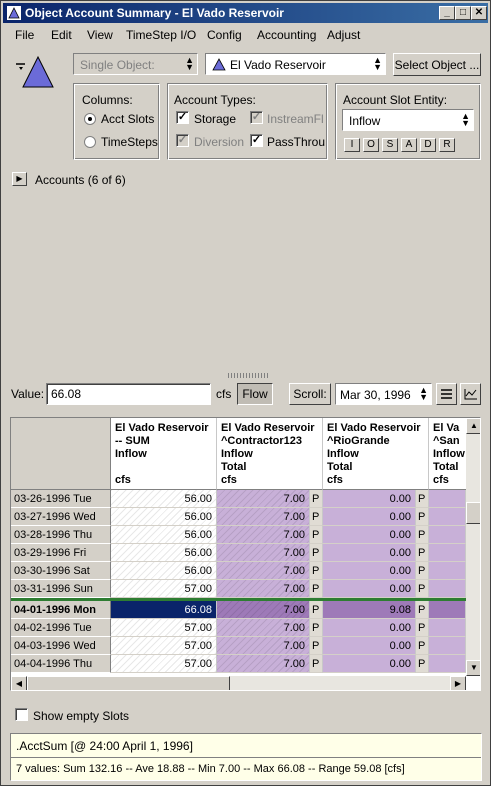 The image size is (491, 786). I want to click on row-header: 04-01-1996 Mon, so click(61, 610).